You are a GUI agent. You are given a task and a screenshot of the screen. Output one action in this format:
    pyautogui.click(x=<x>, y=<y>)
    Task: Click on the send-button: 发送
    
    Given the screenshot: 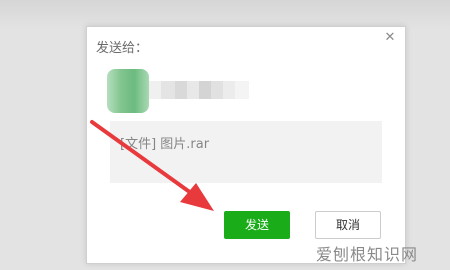 What is the action you would take?
    pyautogui.click(x=257, y=225)
    